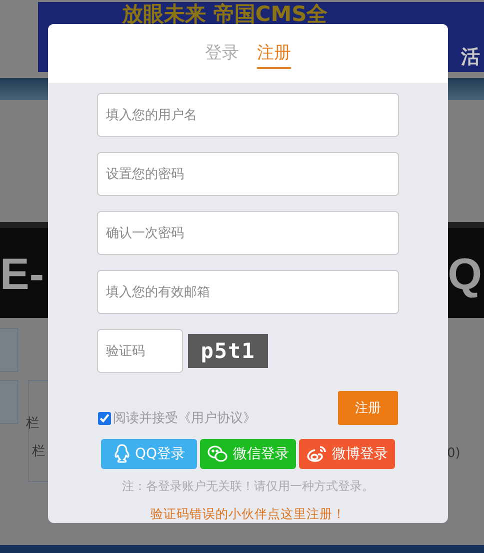  Describe the element at coordinates (317, 454) in the screenshot. I see `swirl-icon` at that location.